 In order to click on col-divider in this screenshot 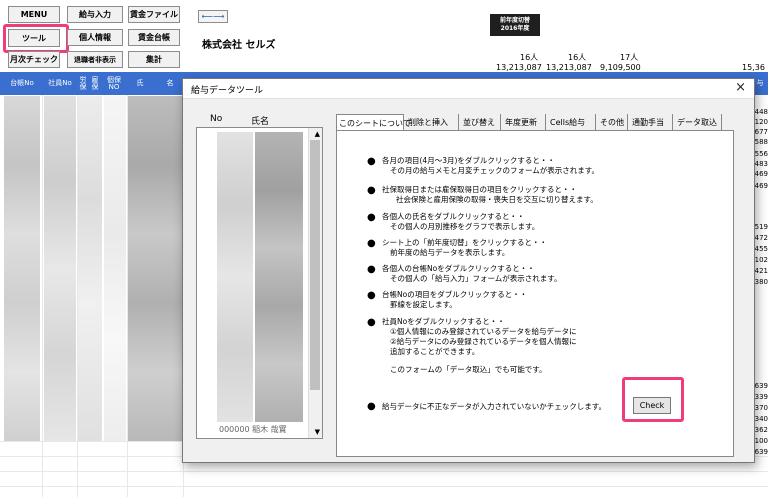, I will do `click(127, 296)`.